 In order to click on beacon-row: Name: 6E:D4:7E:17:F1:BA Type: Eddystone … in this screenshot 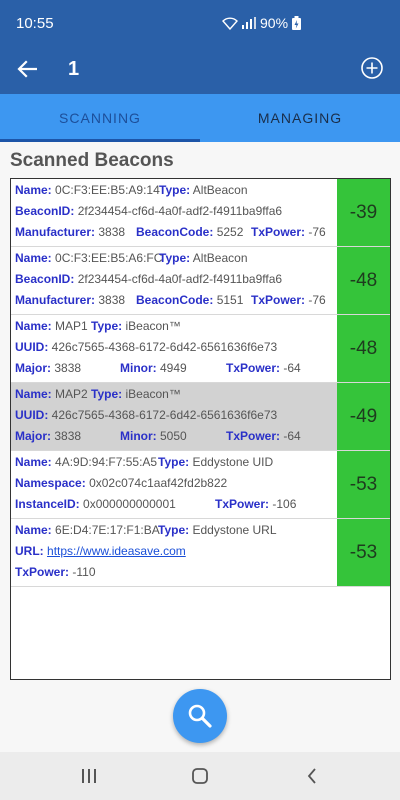, I will do `click(200, 553)`.